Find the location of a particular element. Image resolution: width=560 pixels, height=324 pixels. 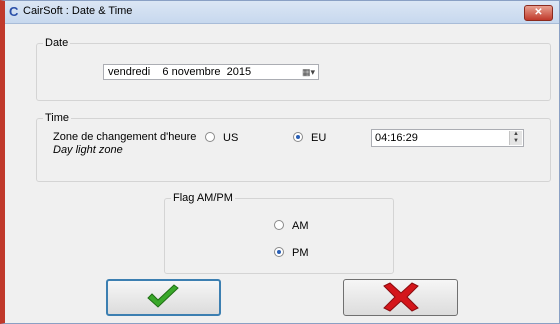

radio-eu-label: EU is located at coordinates (319, 138).